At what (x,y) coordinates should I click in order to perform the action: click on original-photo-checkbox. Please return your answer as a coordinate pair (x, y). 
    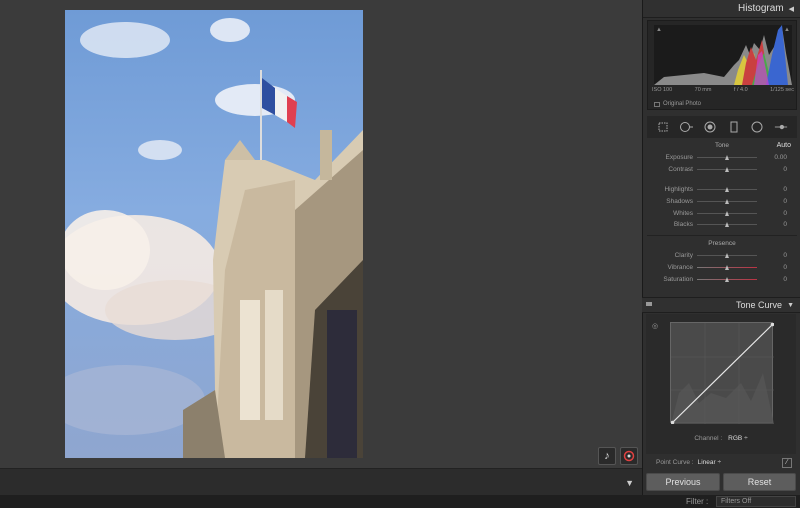
    Looking at the image, I should click on (657, 104).